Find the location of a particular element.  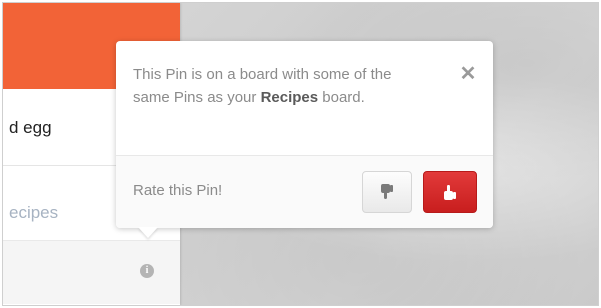

thumbs-down-button is located at coordinates (387, 192).